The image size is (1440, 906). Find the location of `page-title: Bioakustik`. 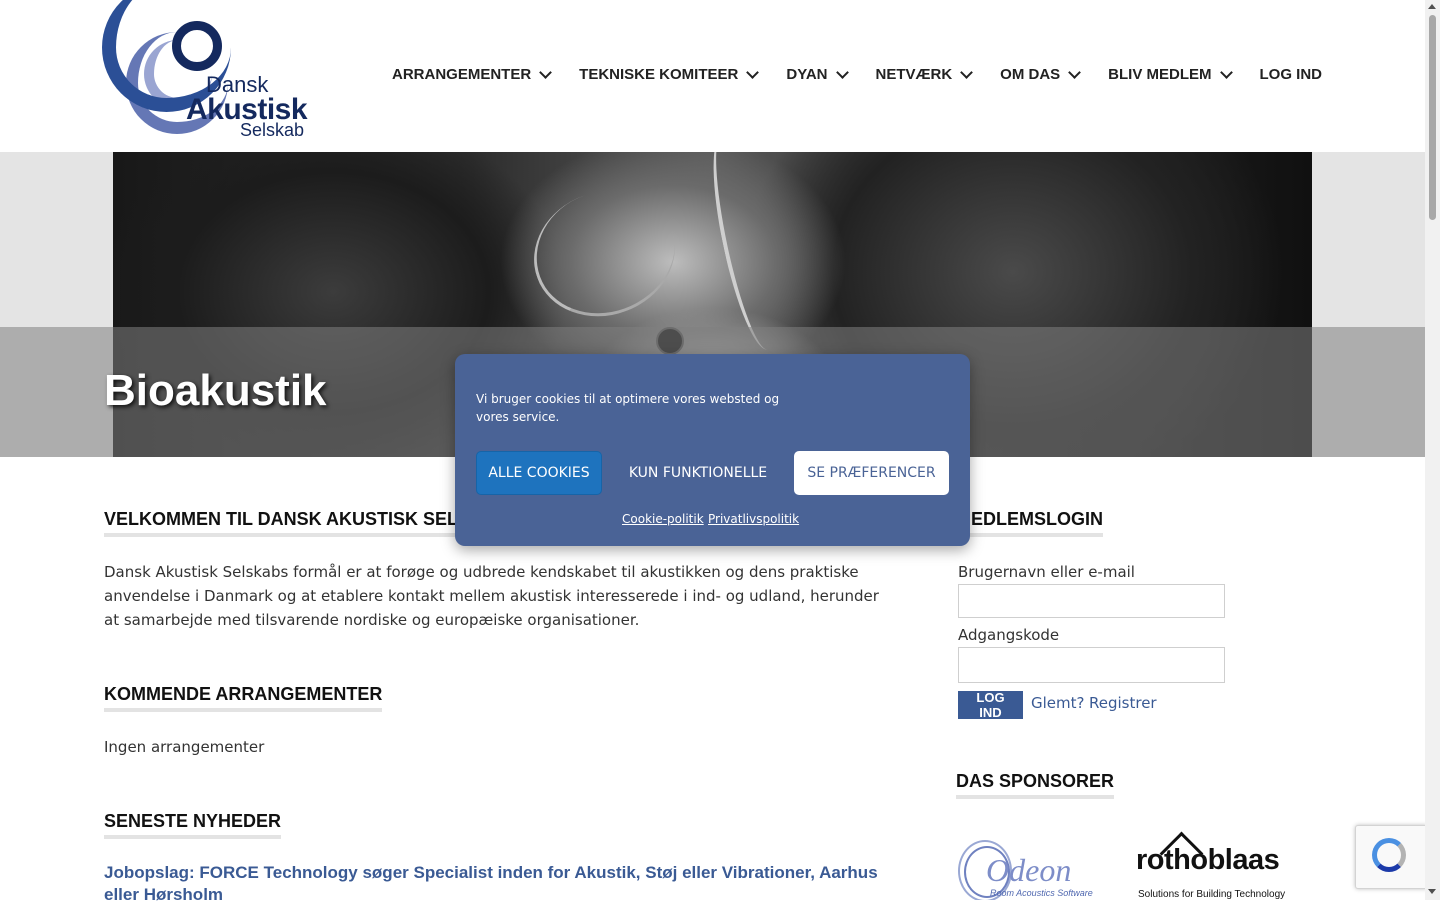

page-title: Bioakustik is located at coordinates (215, 390).